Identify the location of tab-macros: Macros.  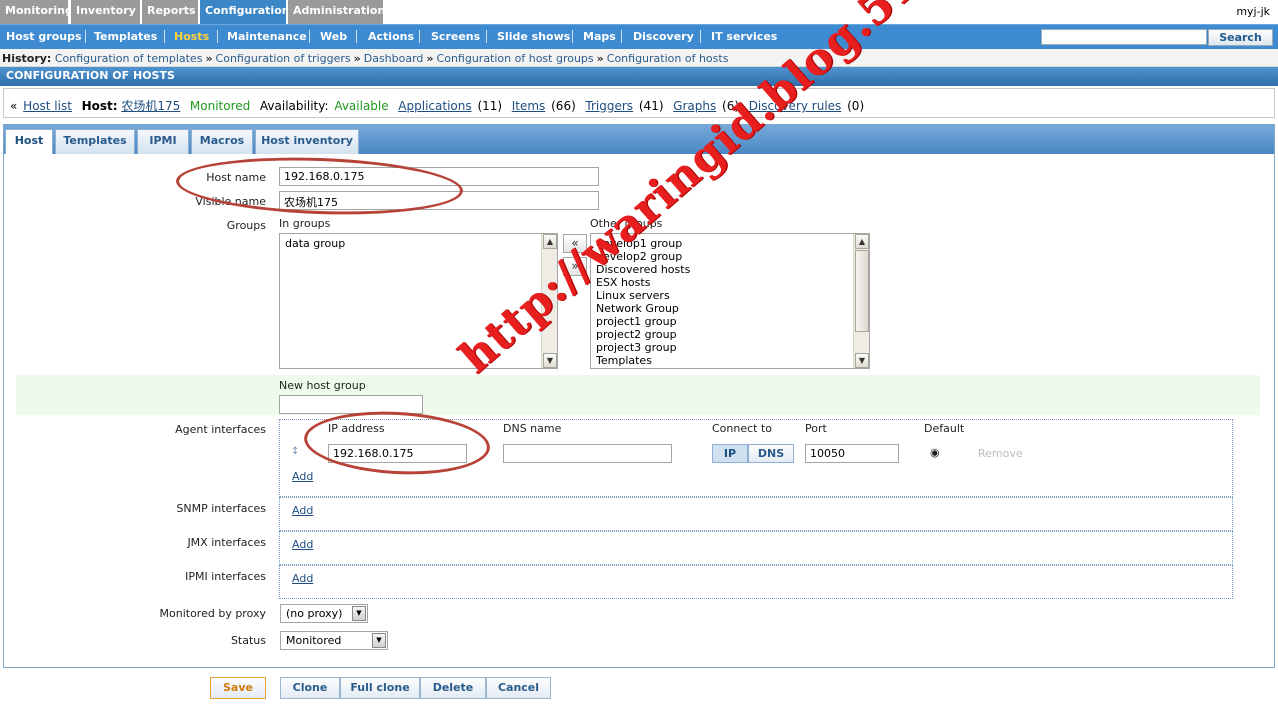
(222, 141).